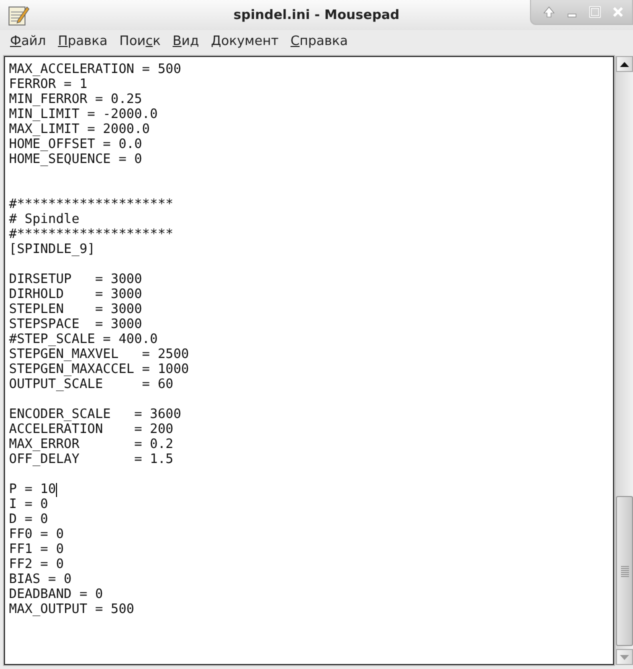 This screenshot has width=633, height=669. What do you see at coordinates (91, 444) in the screenshot?
I see `code-line: MAX_ERROR = 0.2` at bounding box center [91, 444].